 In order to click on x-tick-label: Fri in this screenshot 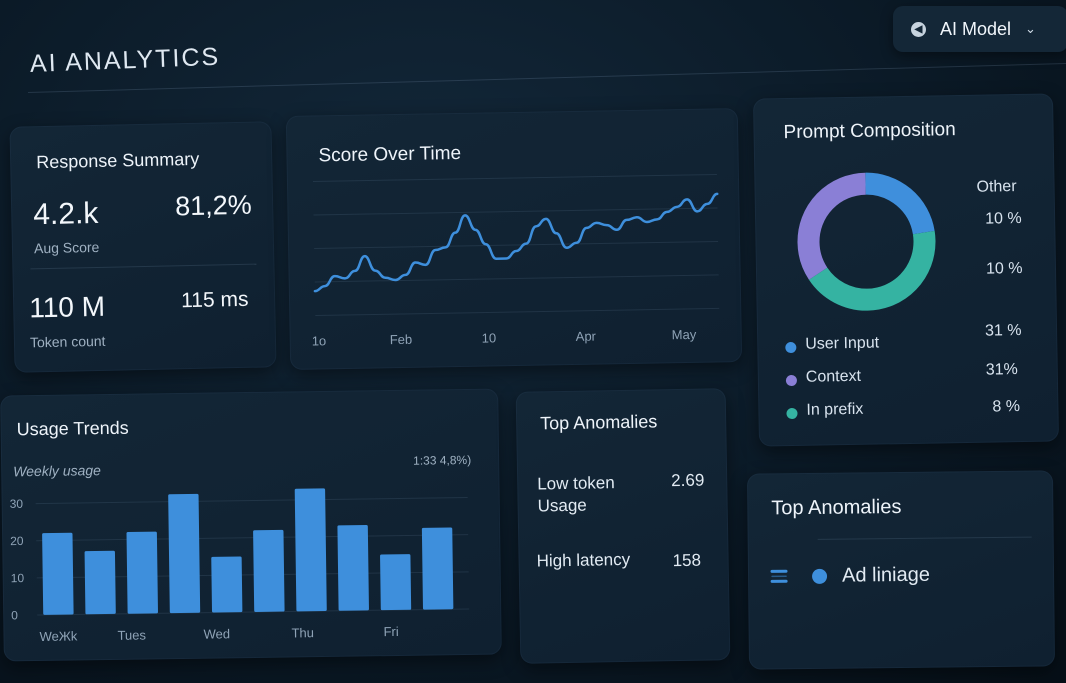, I will do `click(390, 631)`.